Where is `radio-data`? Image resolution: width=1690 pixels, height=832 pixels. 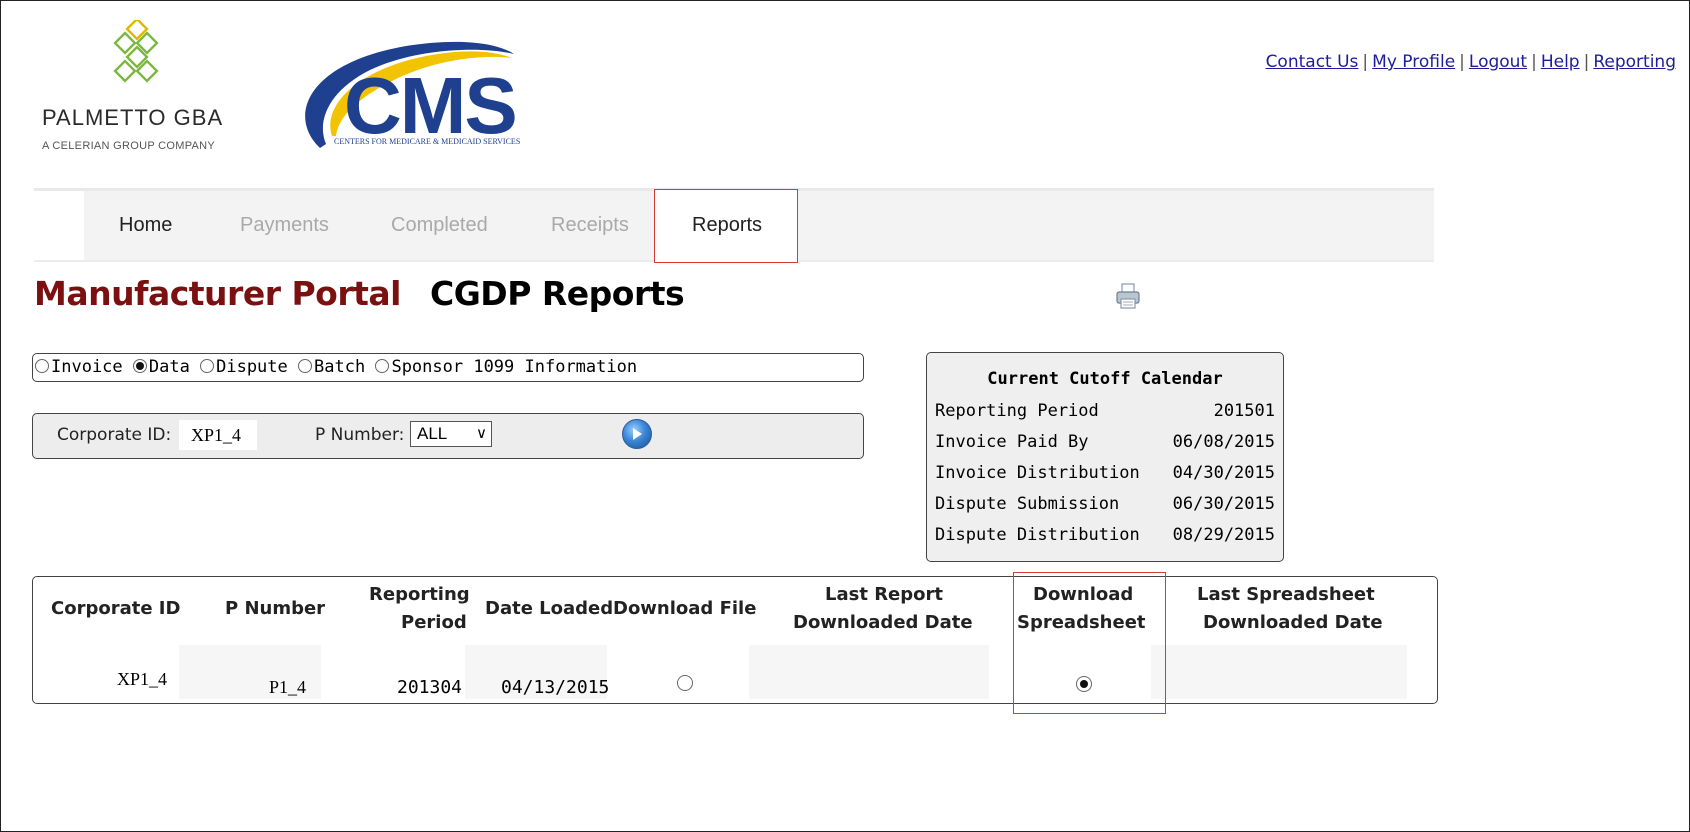
radio-data is located at coordinates (139, 366).